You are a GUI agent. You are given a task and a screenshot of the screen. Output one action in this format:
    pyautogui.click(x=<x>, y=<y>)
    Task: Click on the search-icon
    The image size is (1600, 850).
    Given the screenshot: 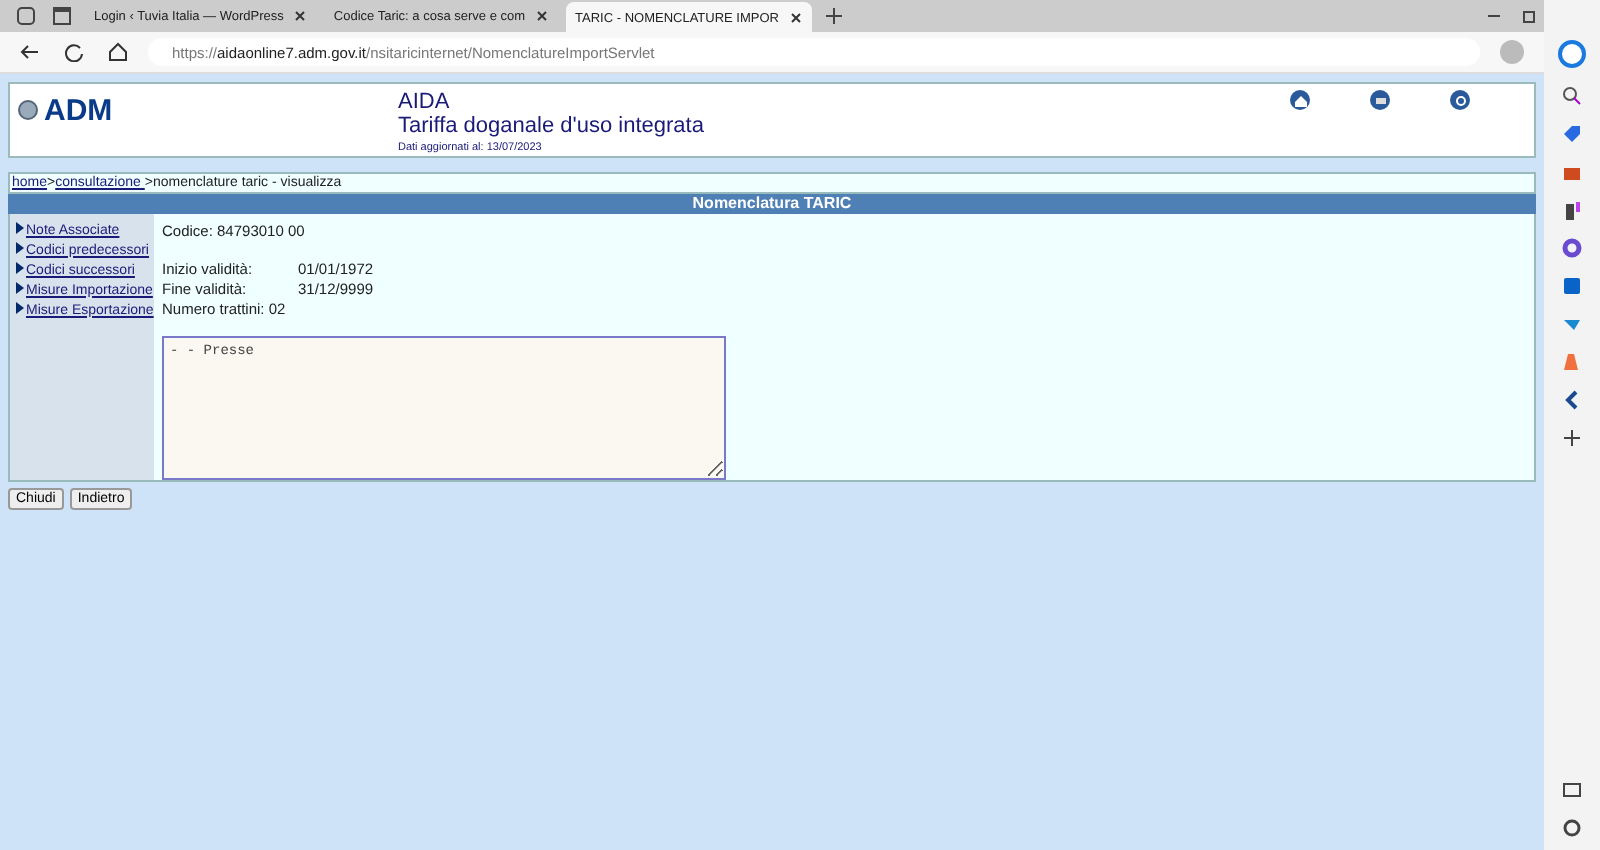 What is the action you would take?
    pyautogui.click(x=1572, y=96)
    